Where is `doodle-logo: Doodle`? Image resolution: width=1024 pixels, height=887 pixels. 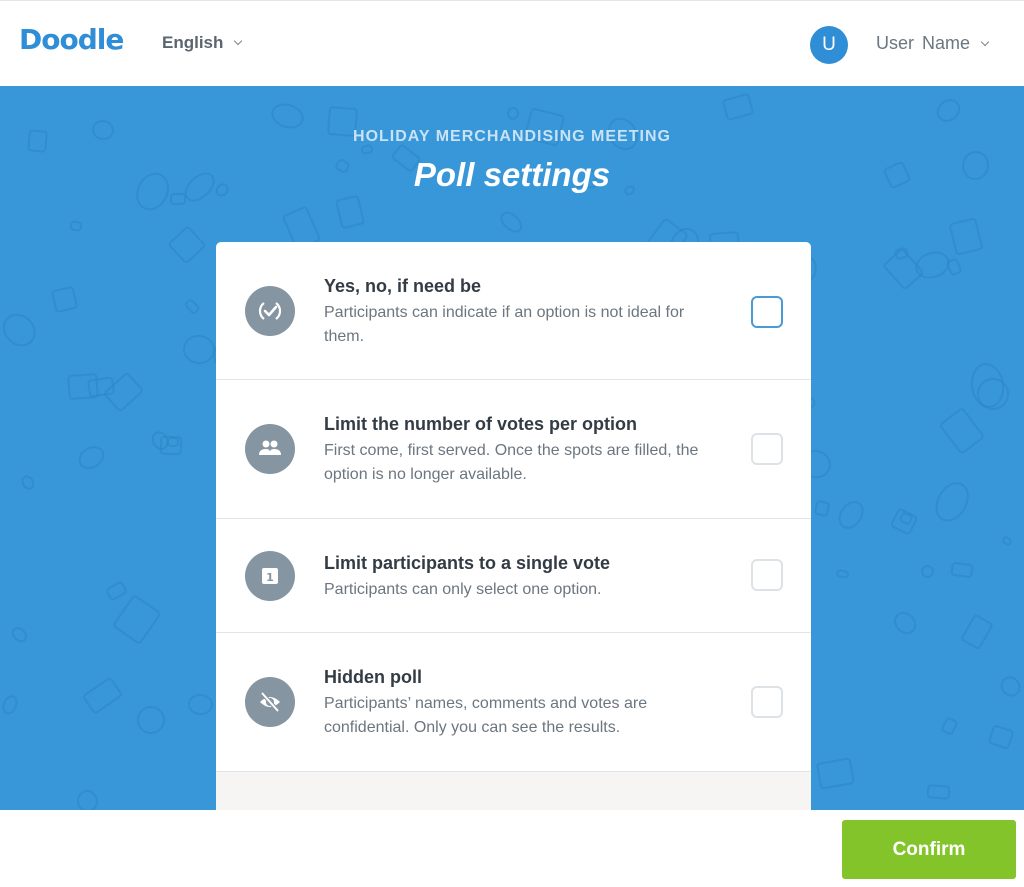 doodle-logo: Doodle is located at coordinates (71, 39).